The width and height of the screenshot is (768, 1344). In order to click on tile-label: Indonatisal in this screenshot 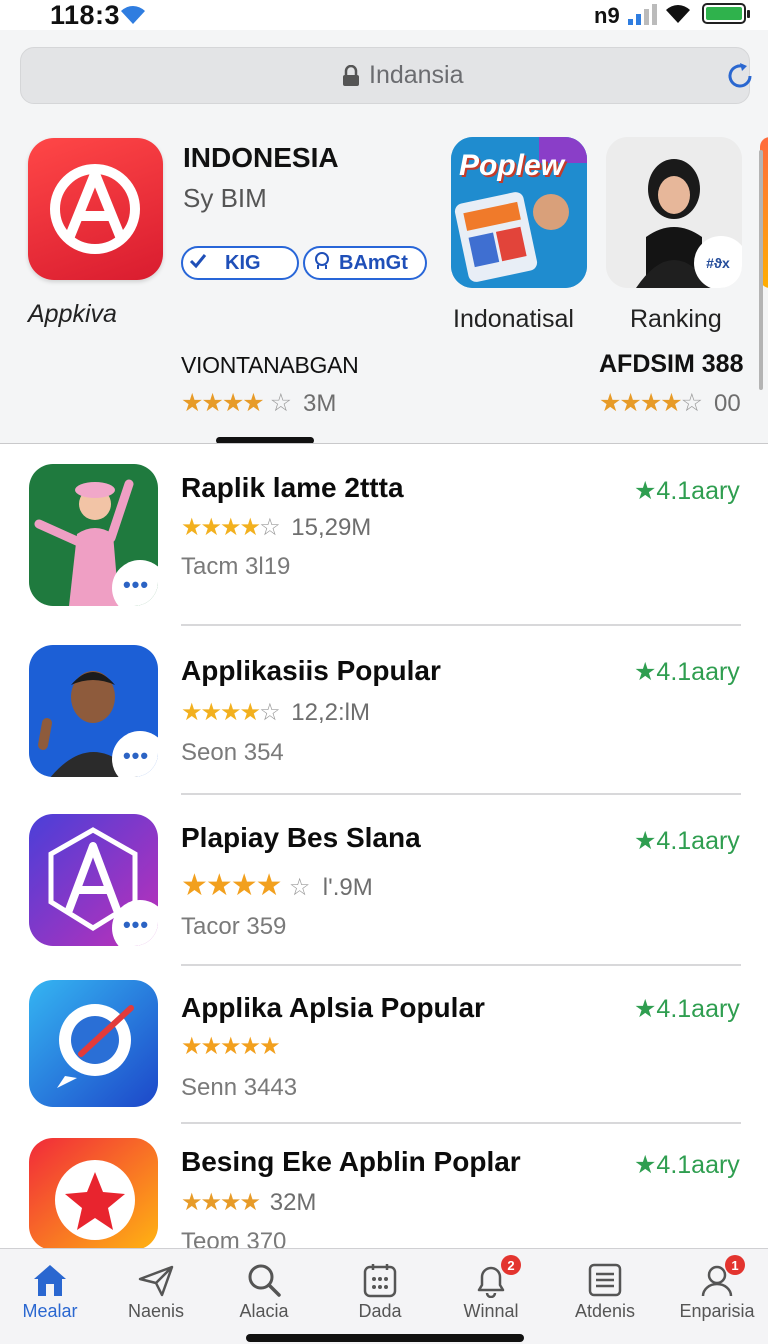, I will do `click(513, 319)`.